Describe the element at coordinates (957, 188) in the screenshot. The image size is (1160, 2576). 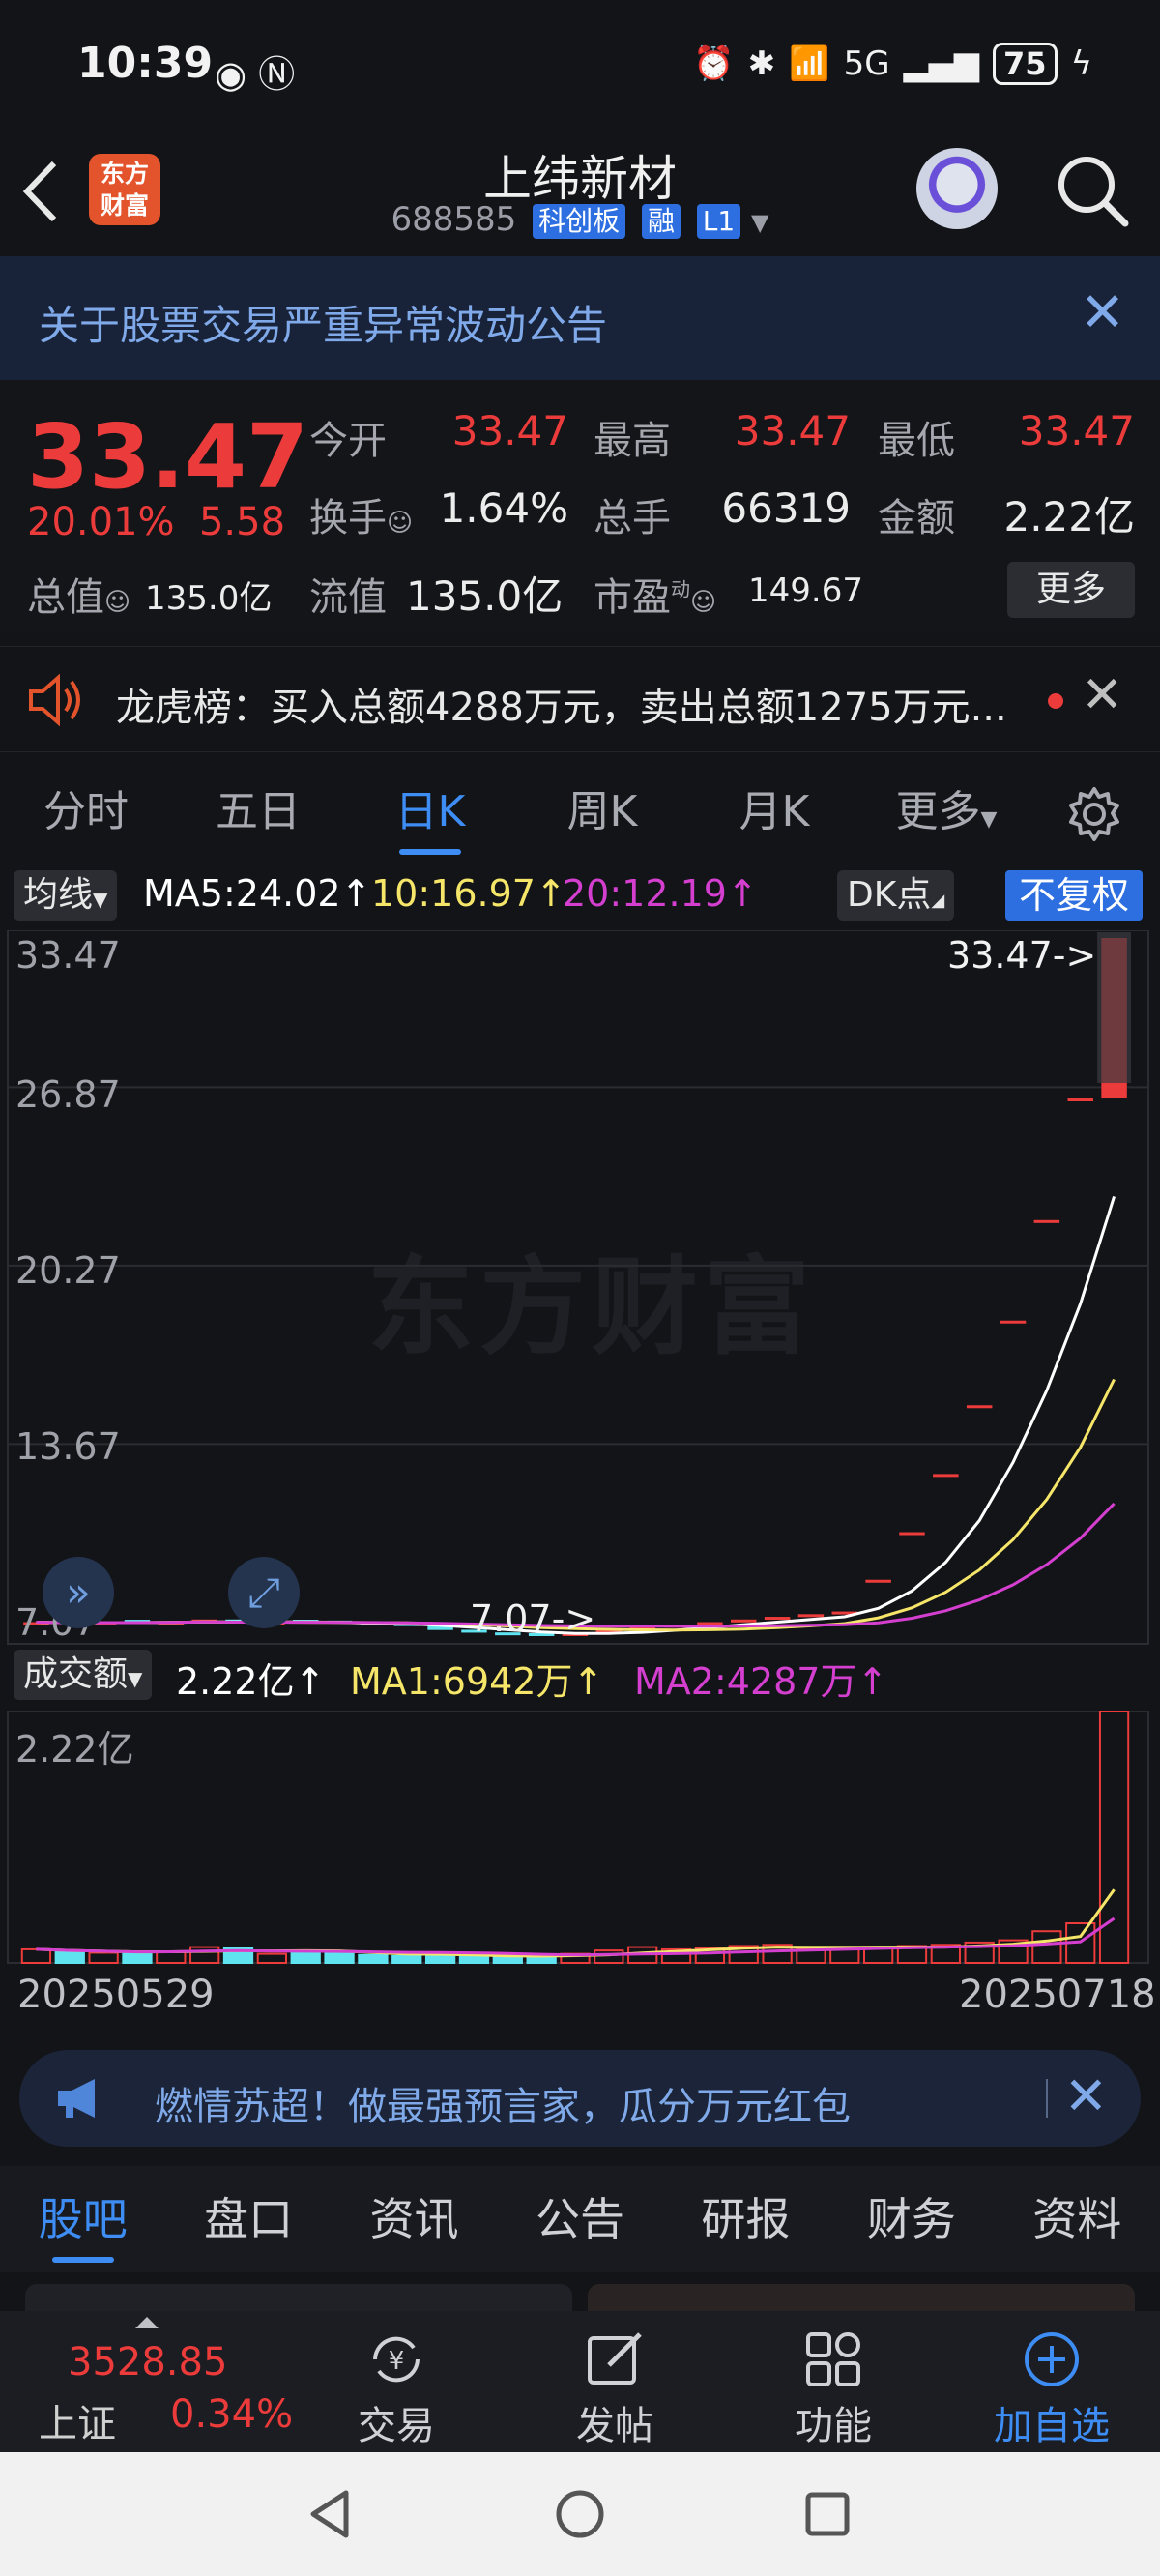
I see `robot-assistant-icon` at that location.